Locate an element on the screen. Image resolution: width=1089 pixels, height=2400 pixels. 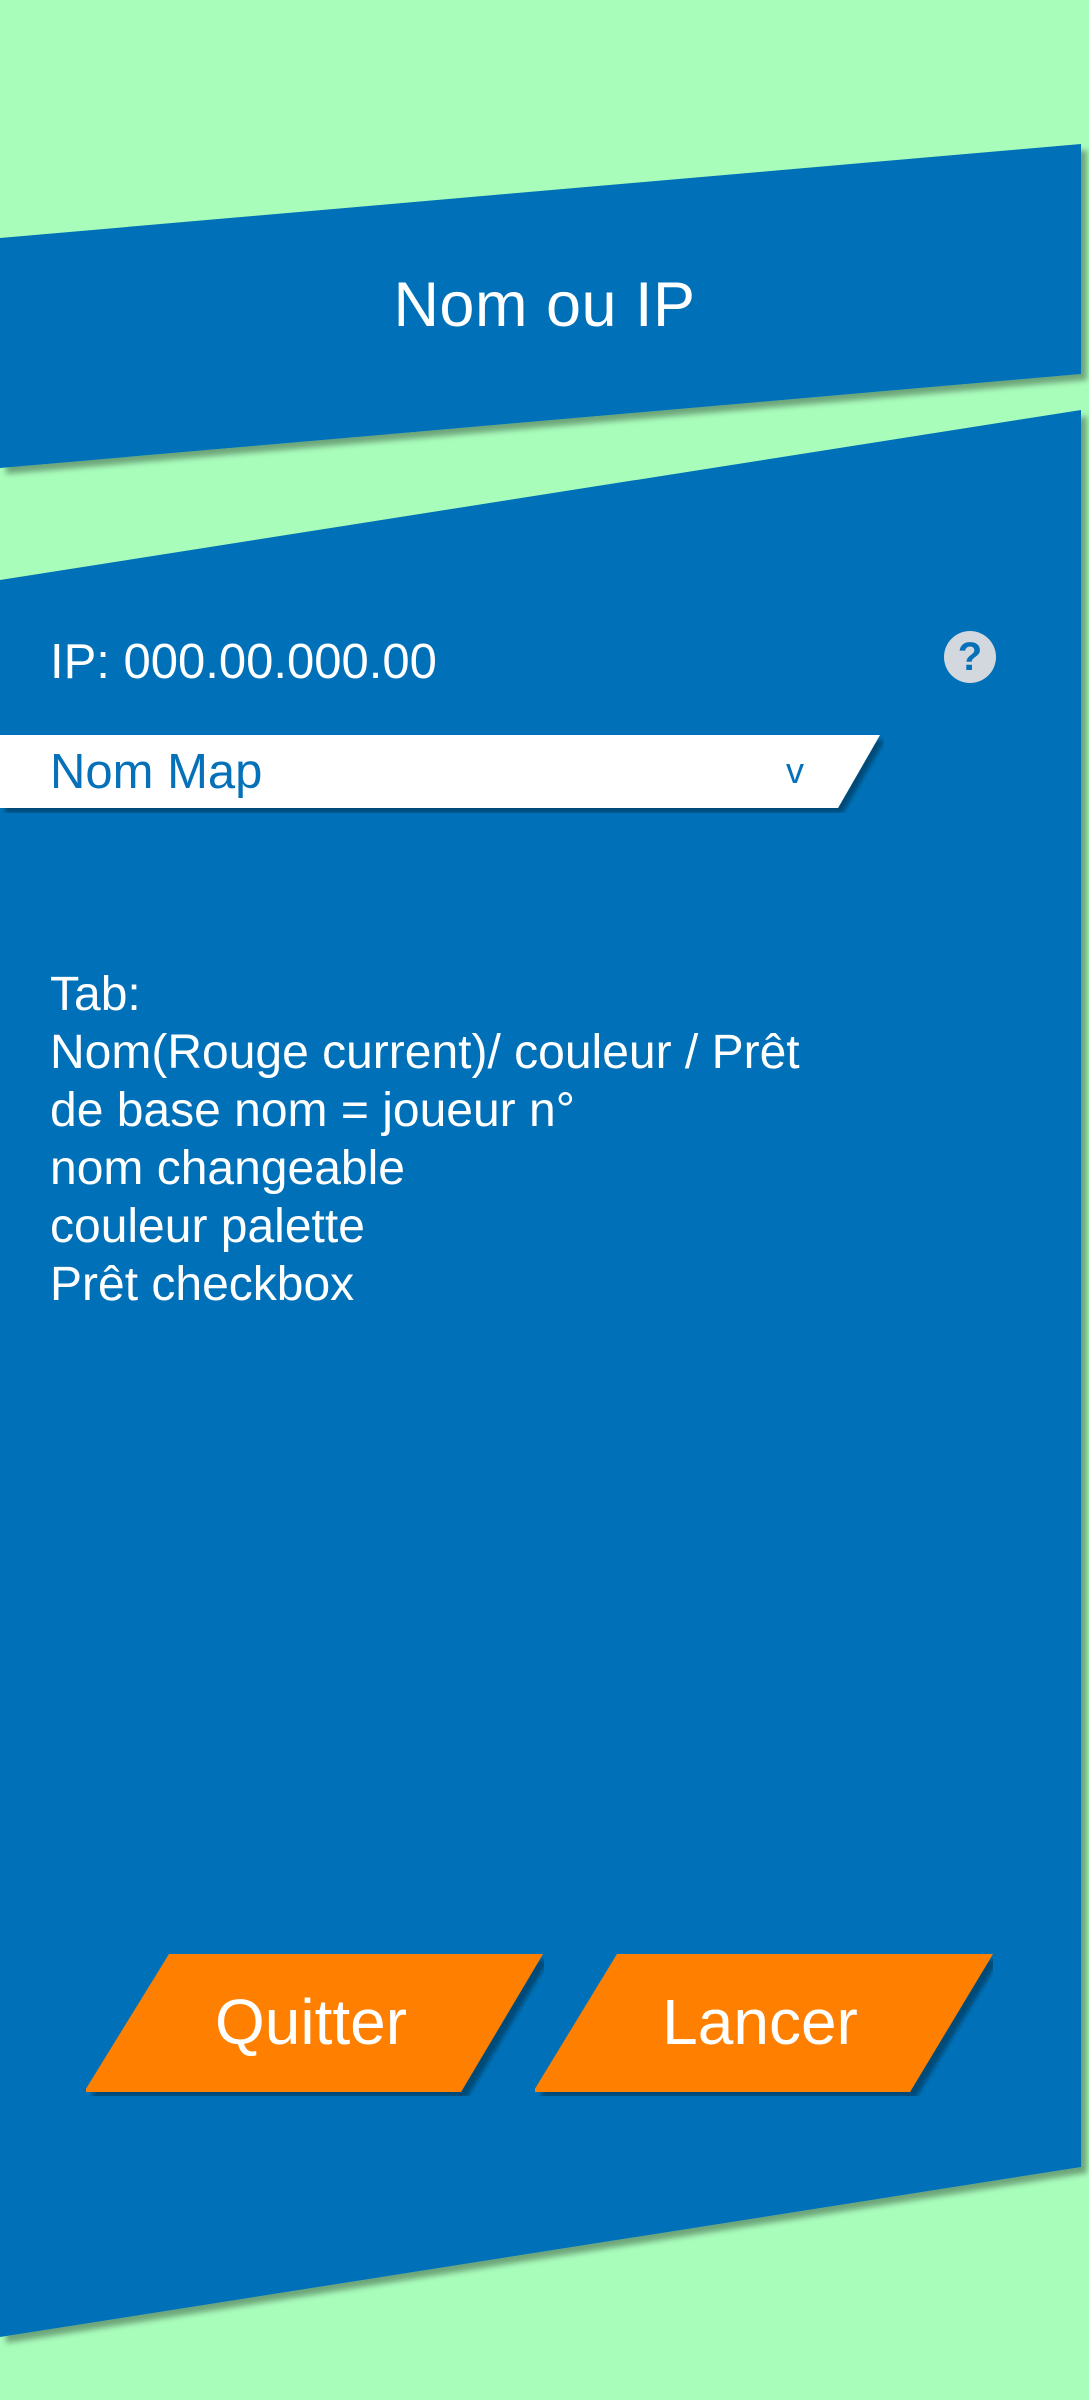
help-icon-glyph: ? is located at coordinates (970, 657).